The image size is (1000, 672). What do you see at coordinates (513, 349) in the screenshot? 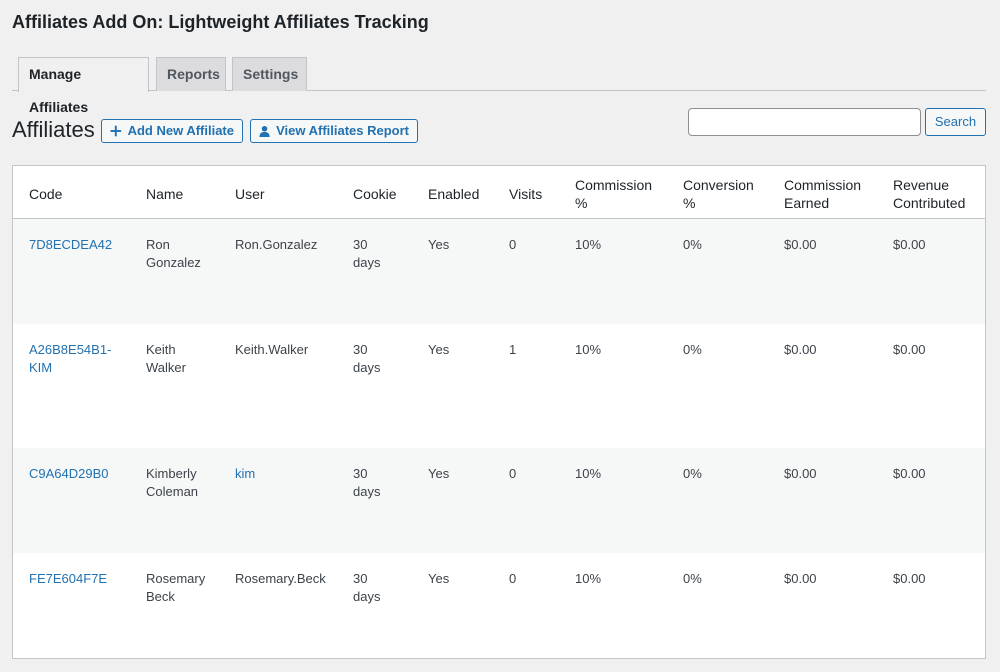
I see `affiliate-visits: 1` at bounding box center [513, 349].